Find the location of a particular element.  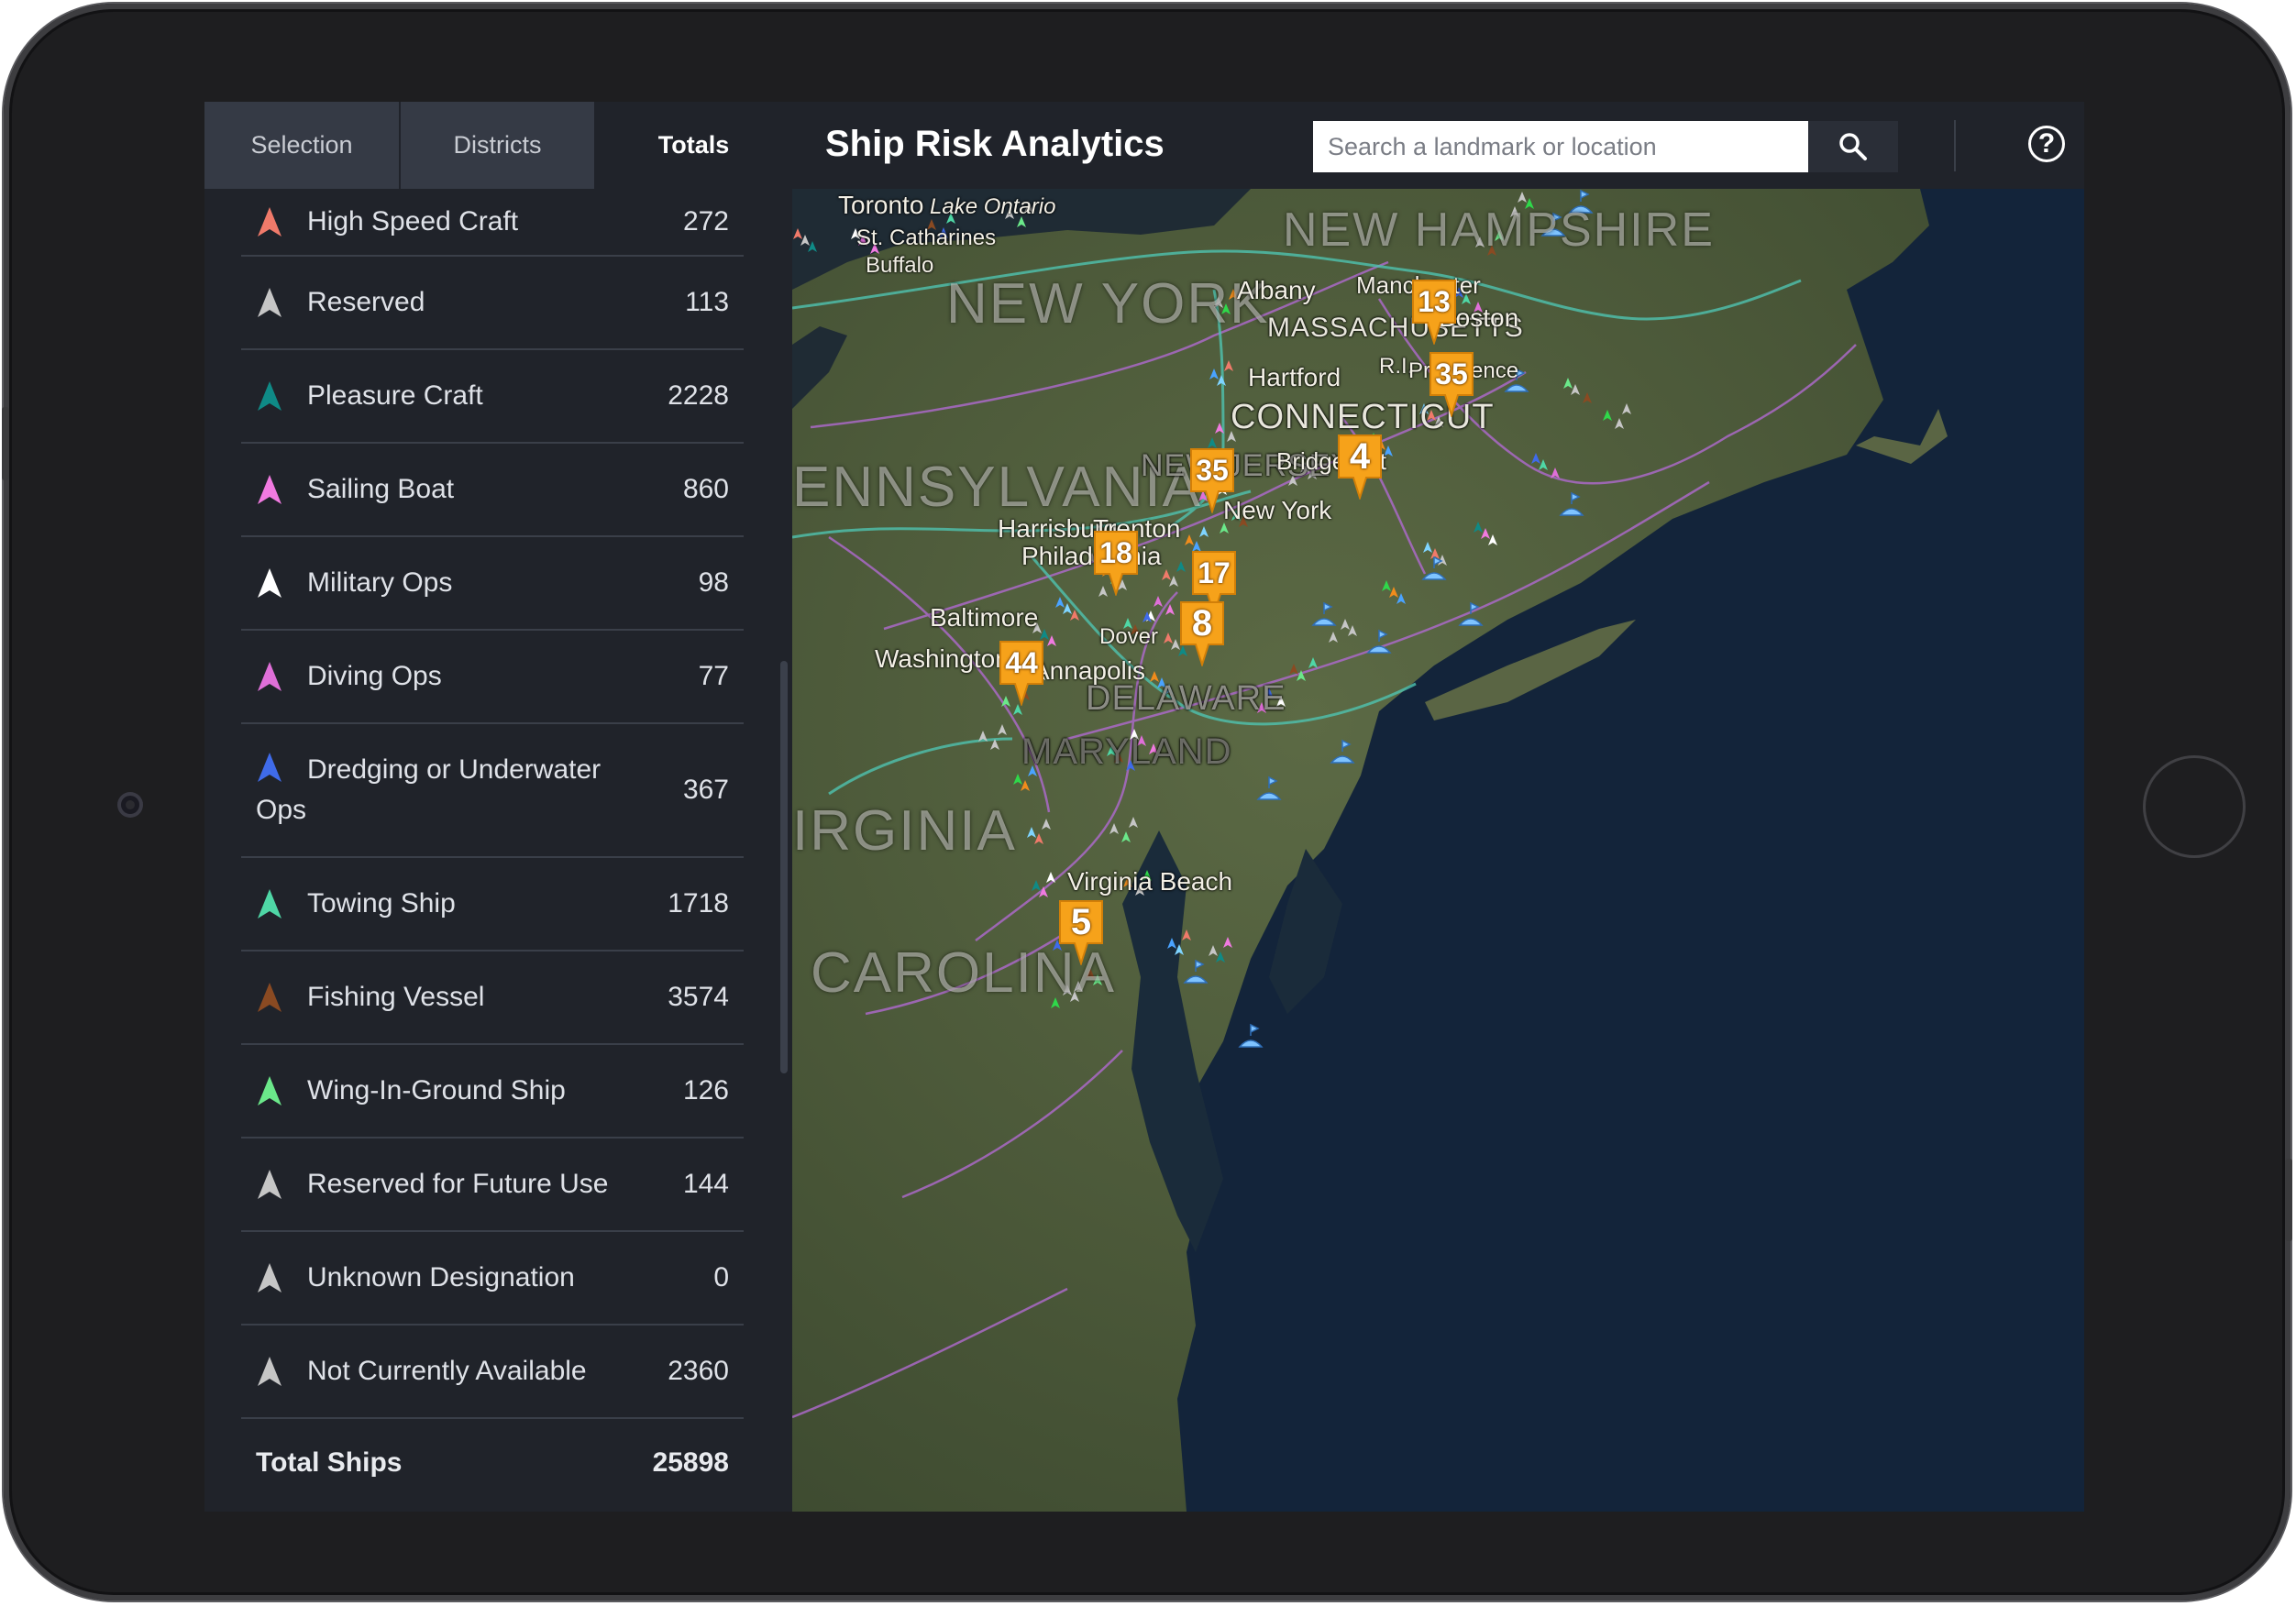

cluster-marker: 4 is located at coordinates (1360, 466).